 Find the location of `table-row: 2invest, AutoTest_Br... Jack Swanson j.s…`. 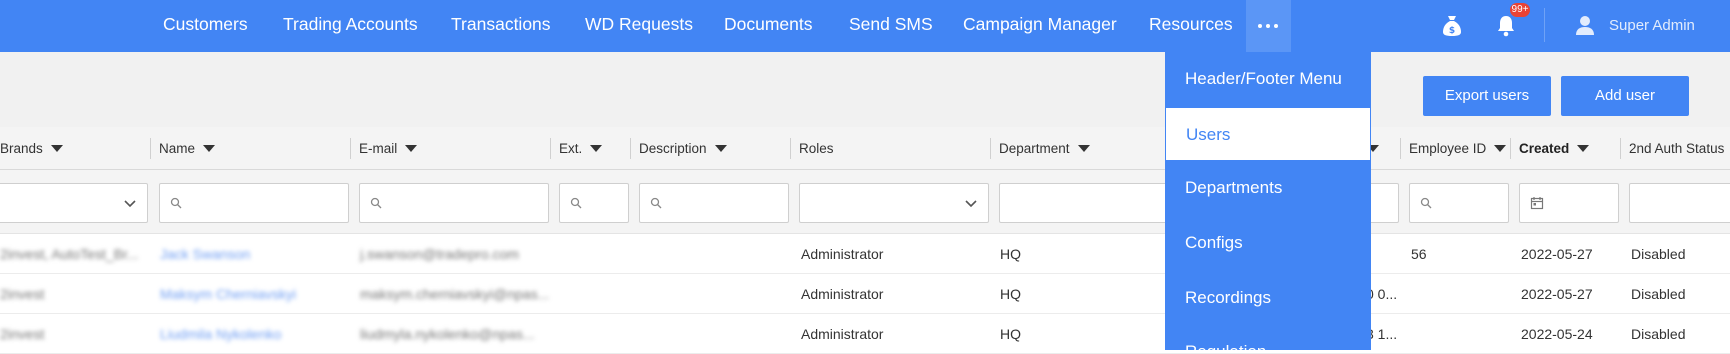

table-row: 2invest, AutoTest_Br... Jack Swanson j.s… is located at coordinates (865, 254).